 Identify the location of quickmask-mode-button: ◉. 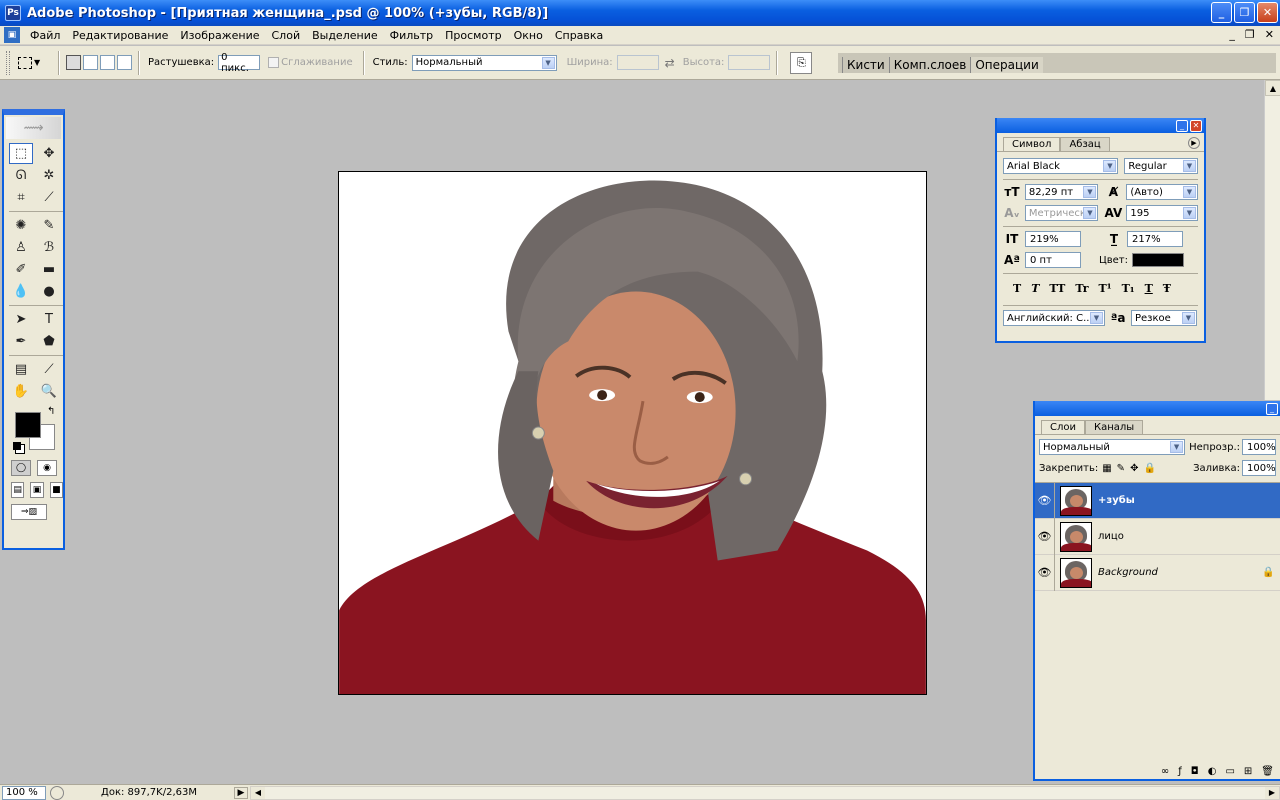
(47, 468).